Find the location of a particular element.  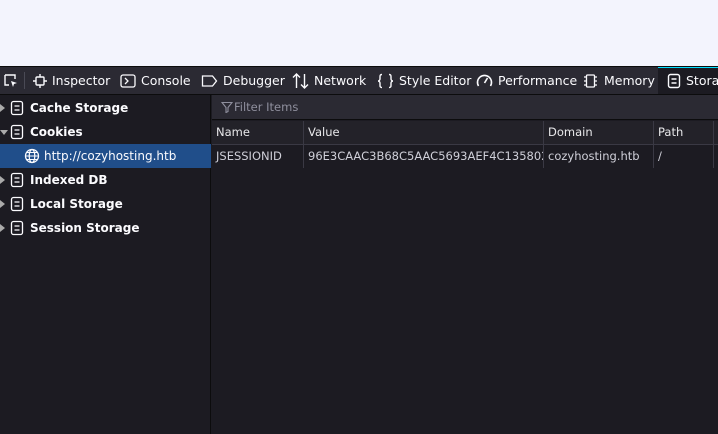

tree-item-cache-storage: Cache Storage is located at coordinates (105, 108).